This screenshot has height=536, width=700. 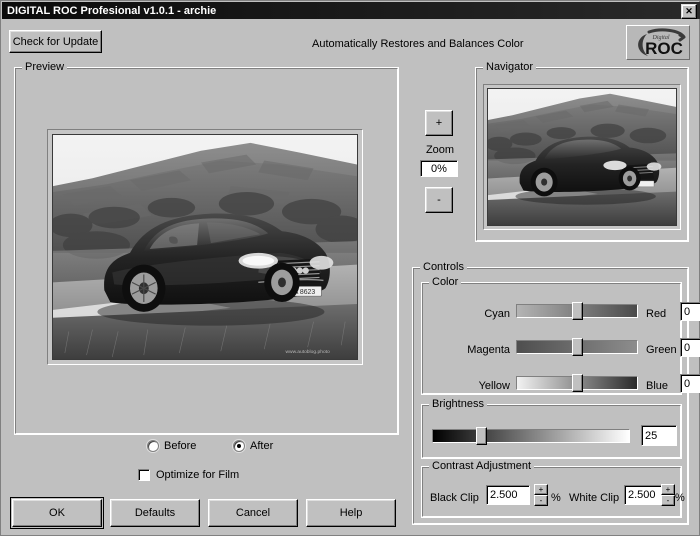 What do you see at coordinates (439, 123) in the screenshot?
I see `zoom-in-button: +` at bounding box center [439, 123].